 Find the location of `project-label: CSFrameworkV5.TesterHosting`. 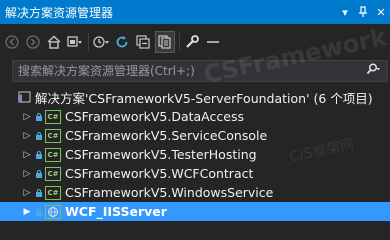

project-label: CSFrameworkV5.TesterHosting is located at coordinates (161, 154).